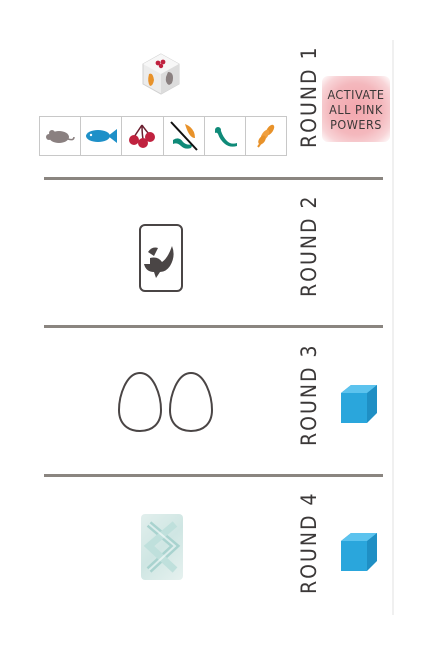 The width and height of the screenshot is (425, 655). I want to click on invertebrate-icon, so click(225, 137).